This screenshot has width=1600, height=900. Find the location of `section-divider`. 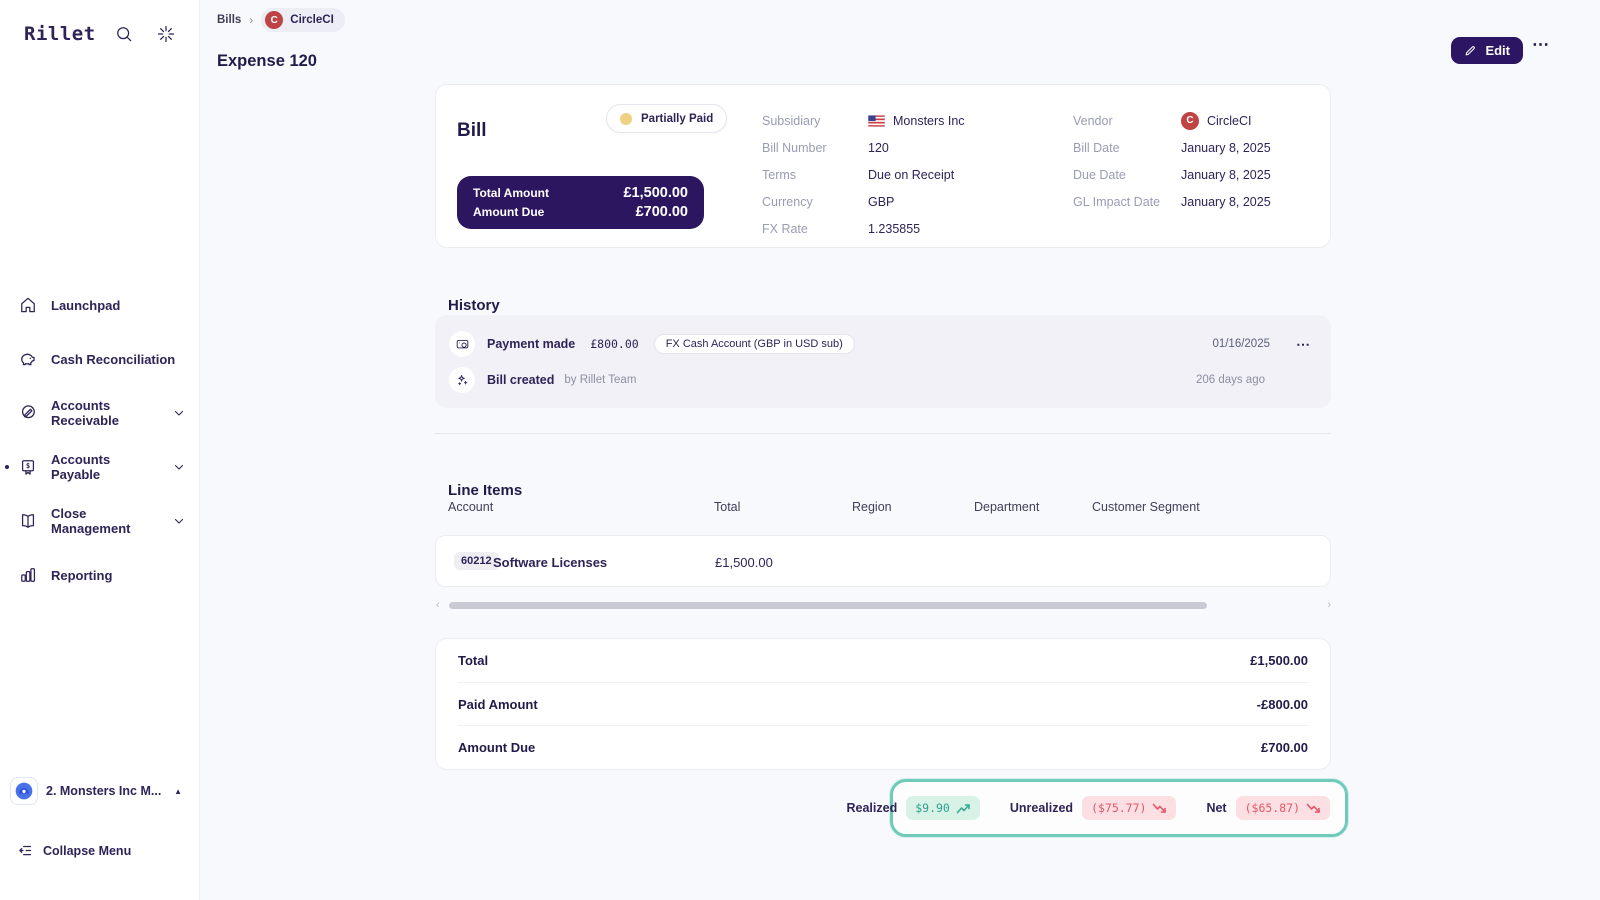

section-divider is located at coordinates (883, 433).